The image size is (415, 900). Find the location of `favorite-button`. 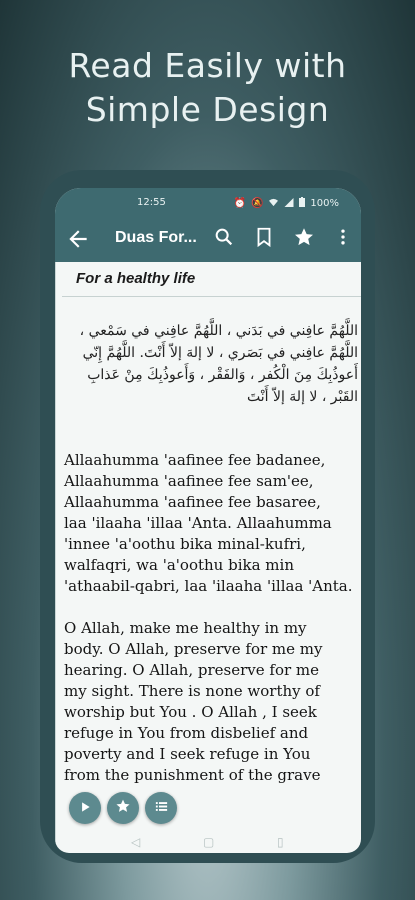

favorite-button is located at coordinates (123, 808).